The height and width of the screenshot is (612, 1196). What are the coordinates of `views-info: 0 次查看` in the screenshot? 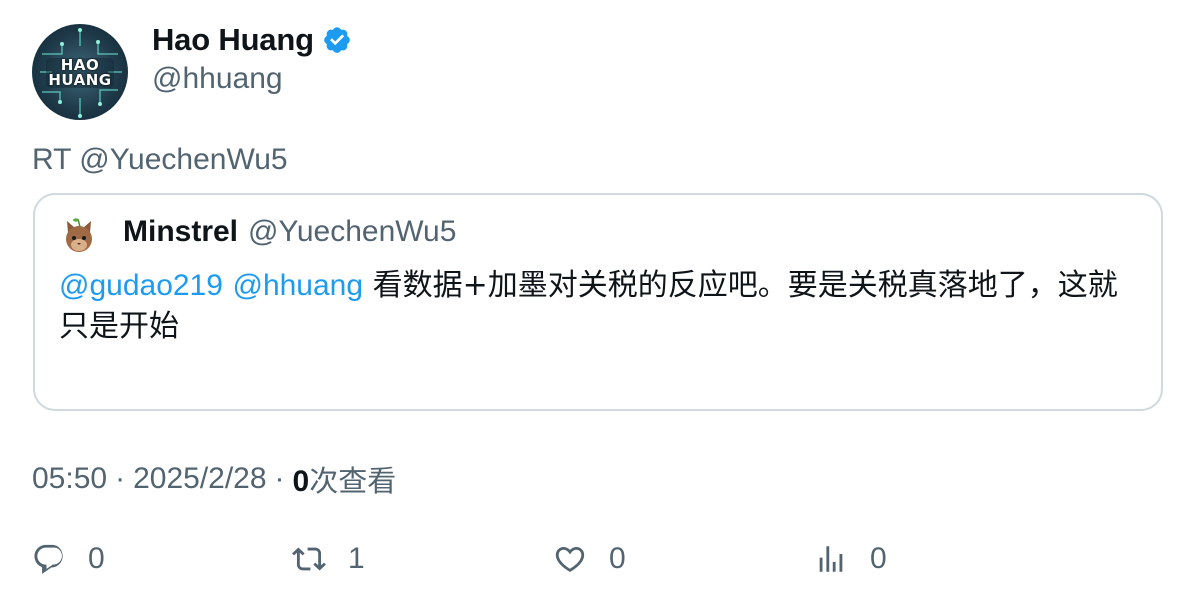 It's located at (345, 479).